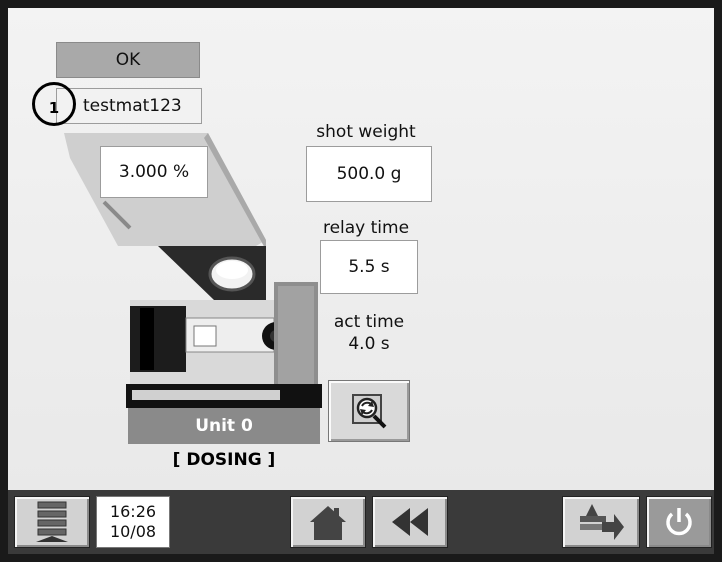 The image size is (722, 562). I want to click on transfer-button, so click(601, 522).